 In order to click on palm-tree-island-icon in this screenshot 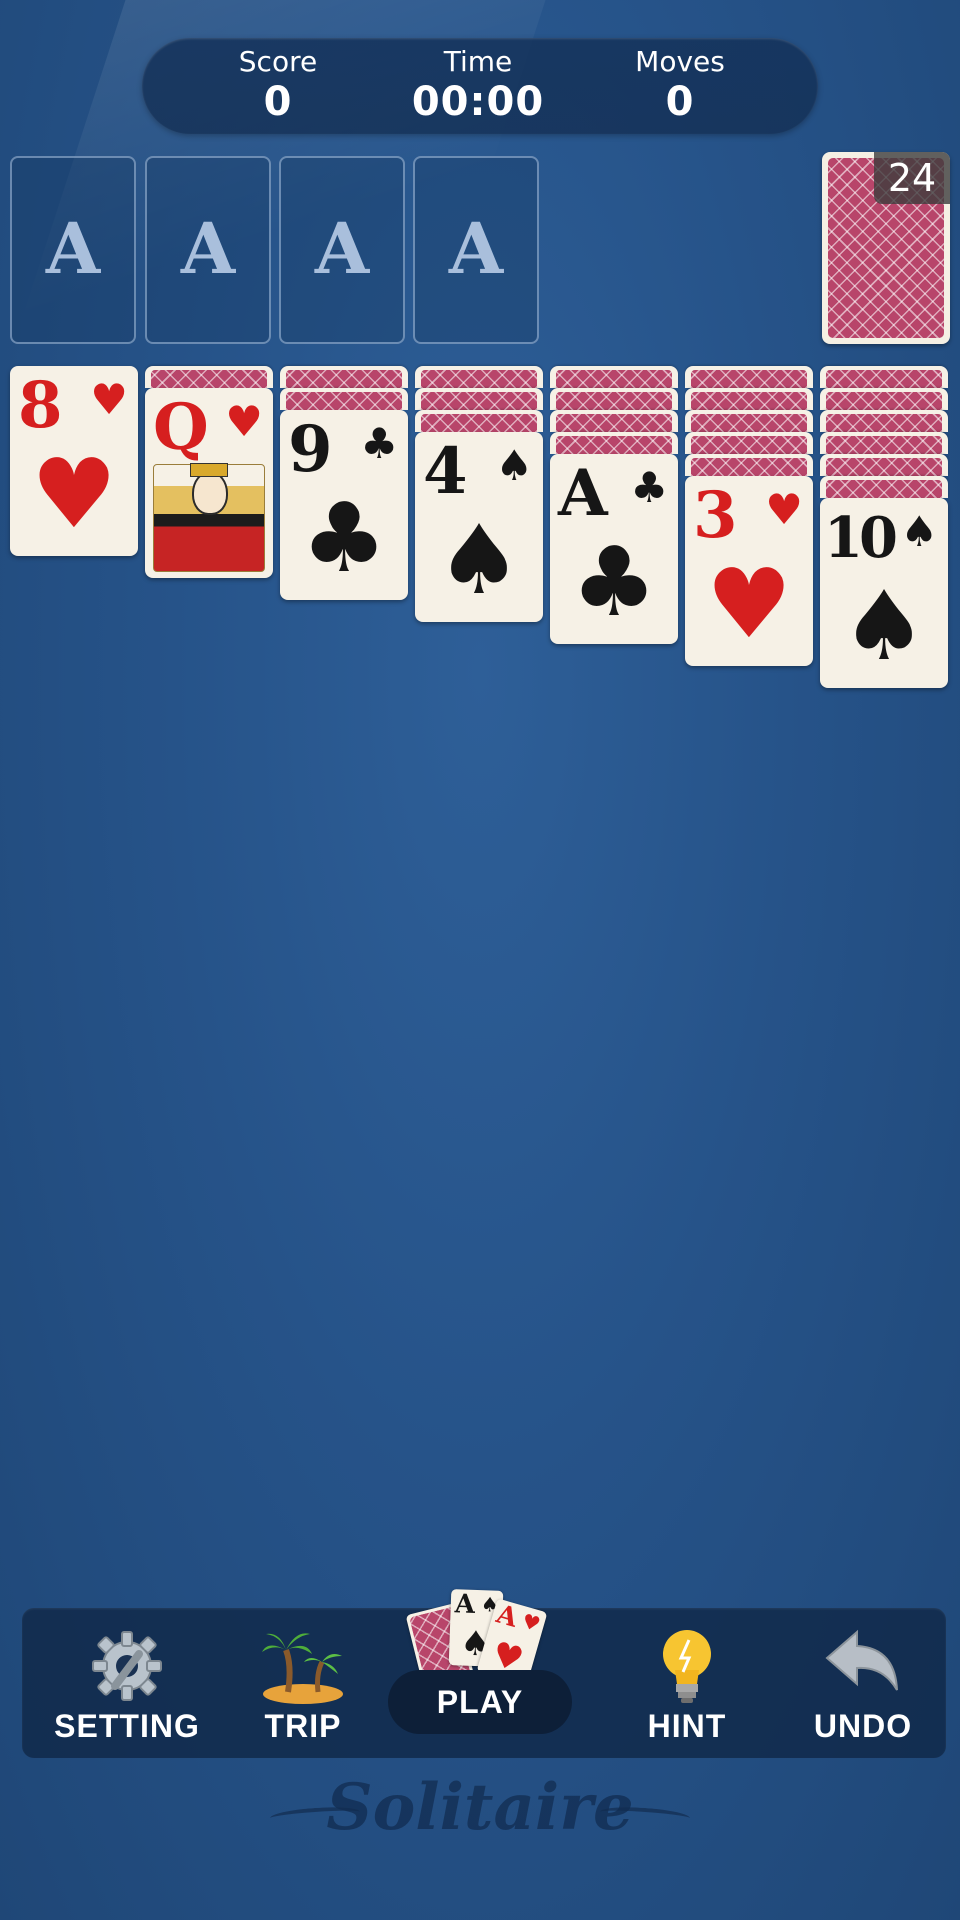, I will do `click(303, 1668)`.